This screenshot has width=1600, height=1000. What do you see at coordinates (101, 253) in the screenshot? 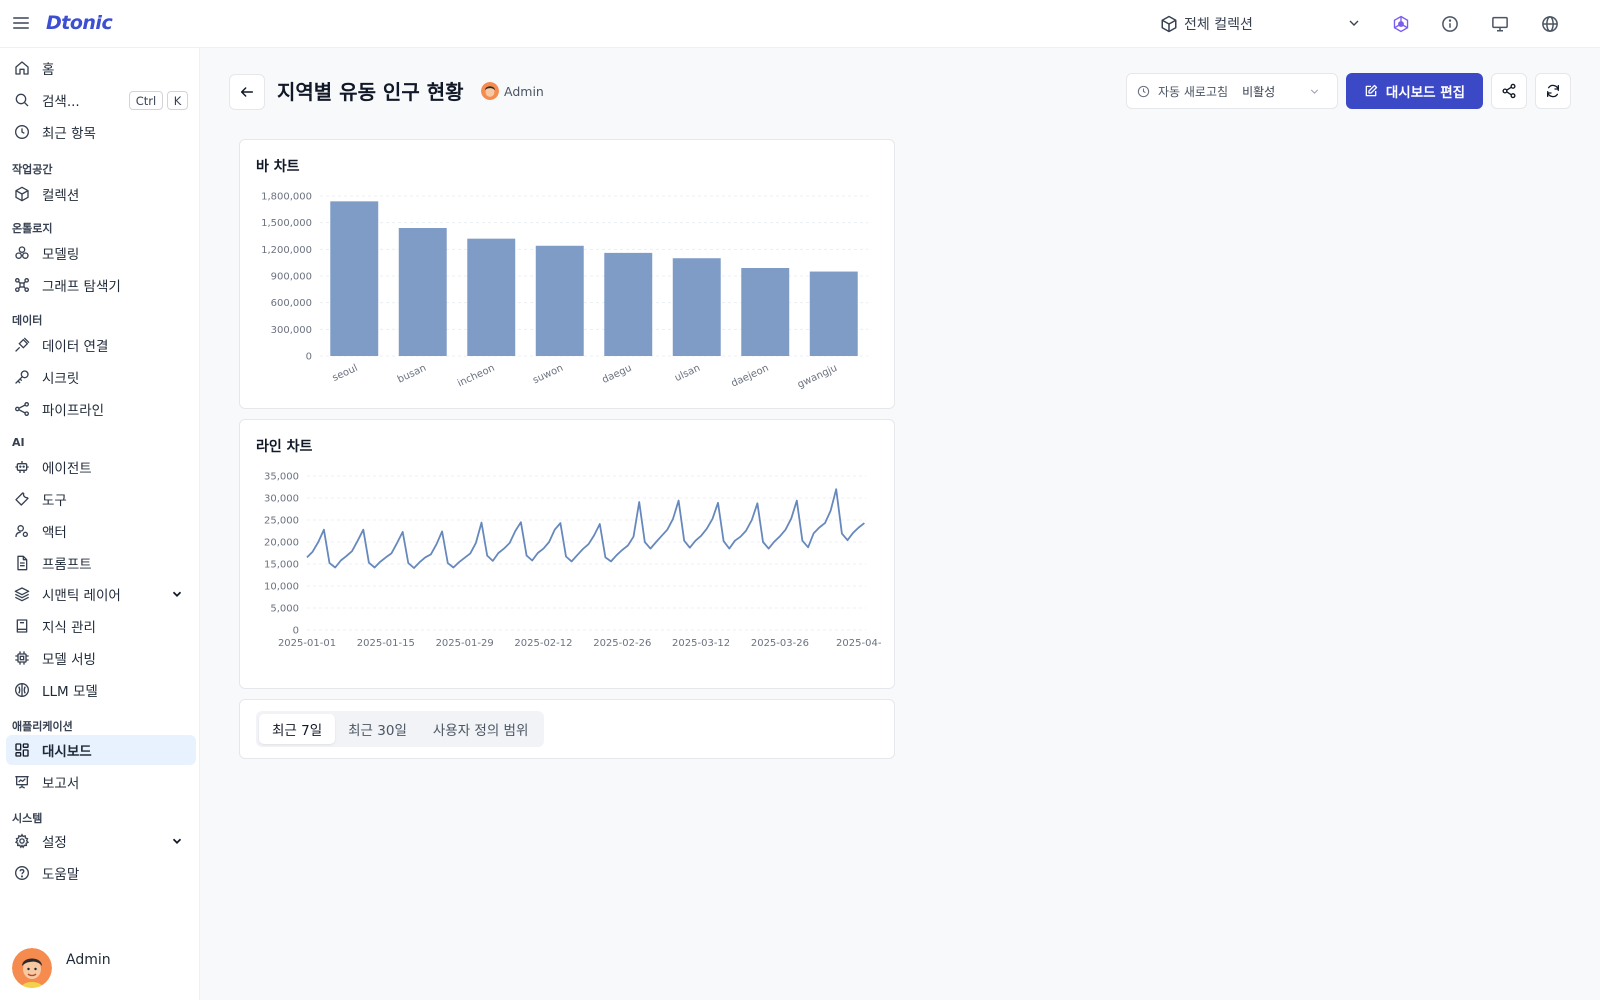
I see `sidebar-item-modeling: 모델링` at bounding box center [101, 253].